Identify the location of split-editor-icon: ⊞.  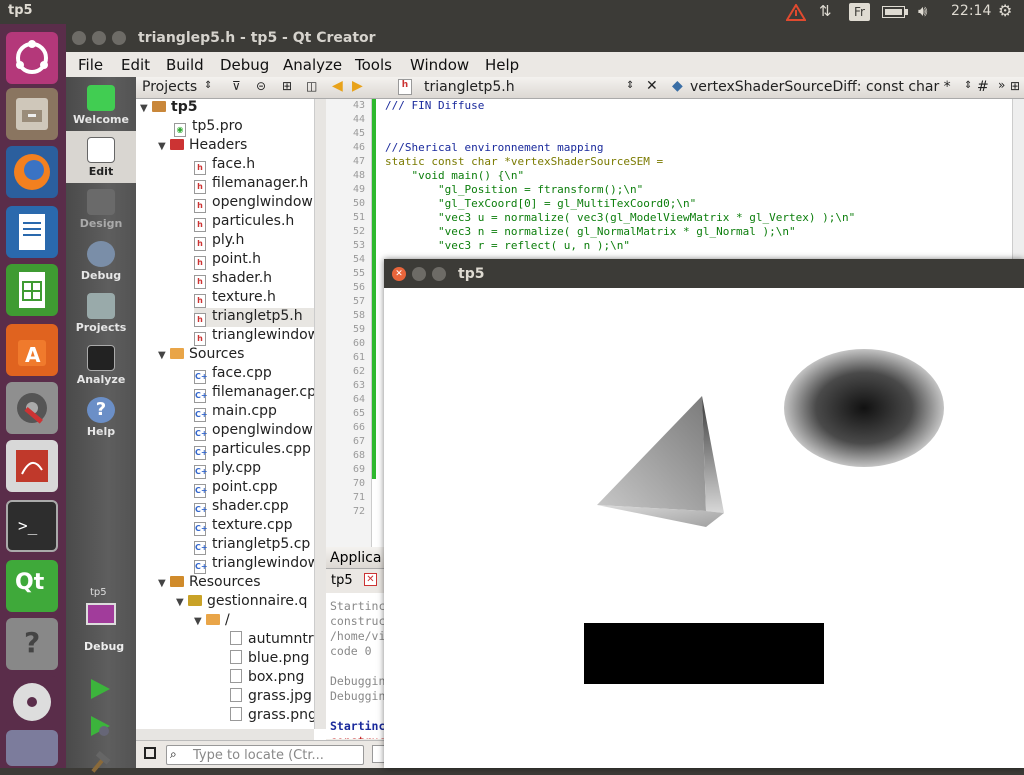
(1015, 86).